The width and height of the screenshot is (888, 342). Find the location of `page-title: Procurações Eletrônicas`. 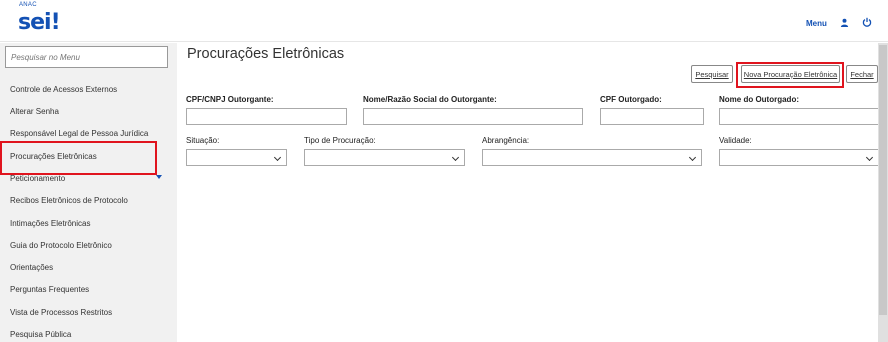

page-title: Procurações Eletrônicas is located at coordinates (266, 54).